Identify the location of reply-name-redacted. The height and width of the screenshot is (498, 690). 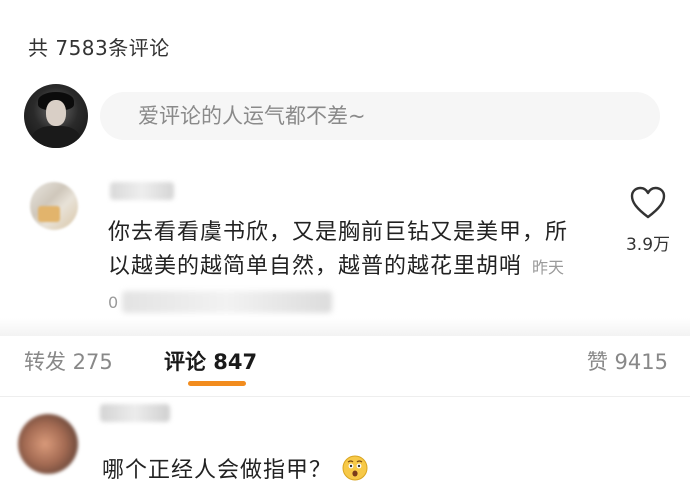
(135, 413).